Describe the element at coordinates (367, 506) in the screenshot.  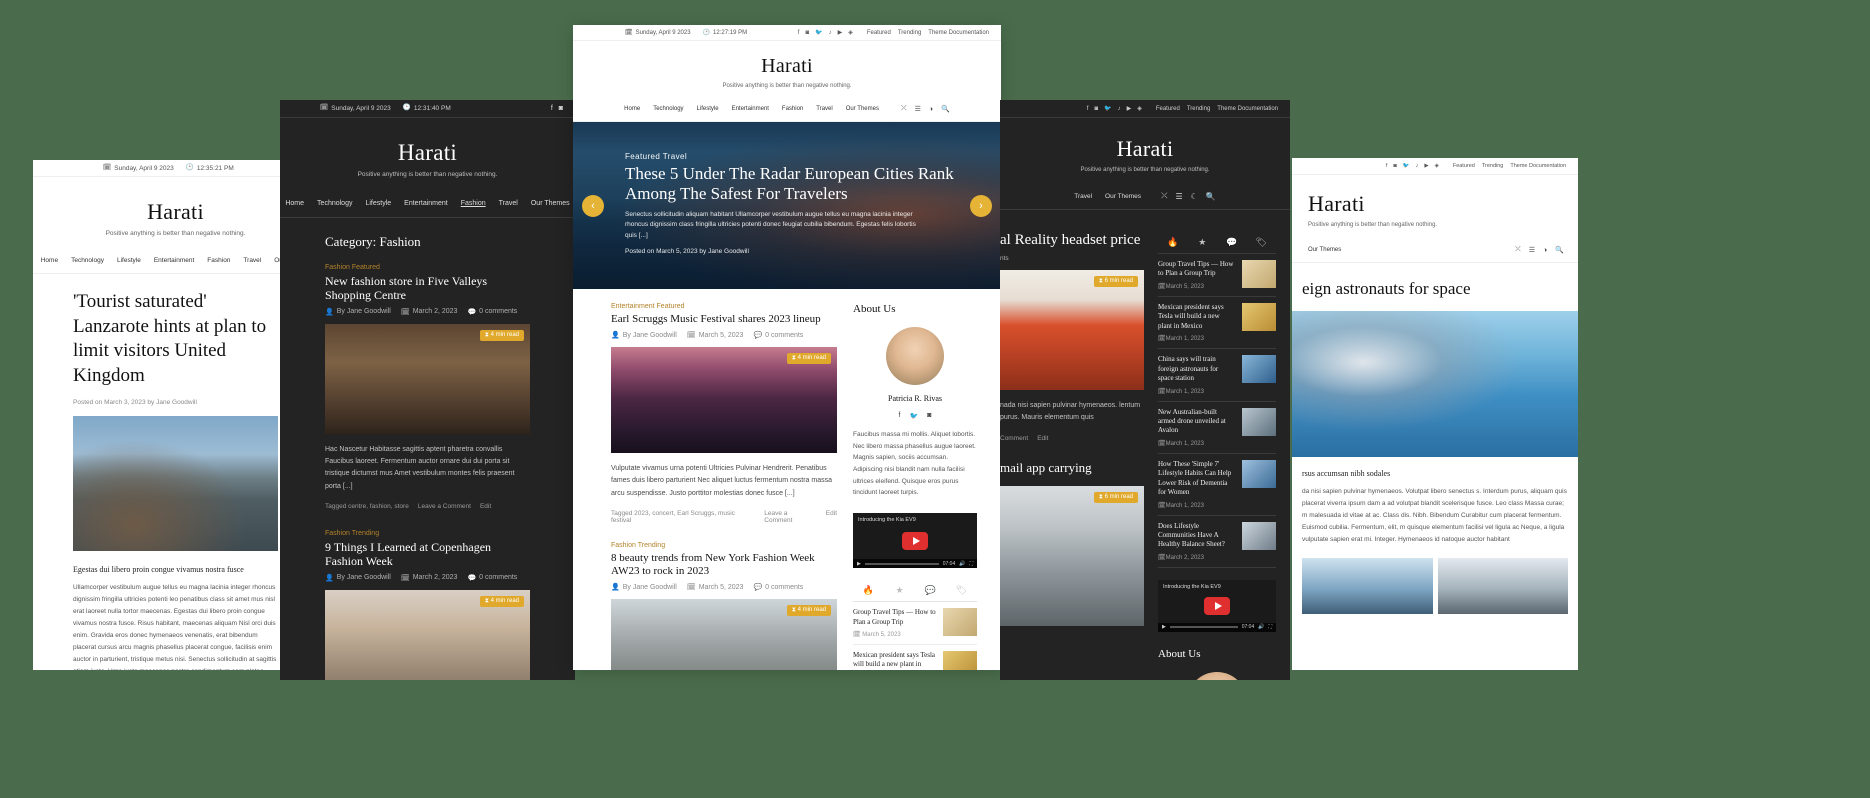
I see `tags-label: Tagged centre, fashion, store` at that location.